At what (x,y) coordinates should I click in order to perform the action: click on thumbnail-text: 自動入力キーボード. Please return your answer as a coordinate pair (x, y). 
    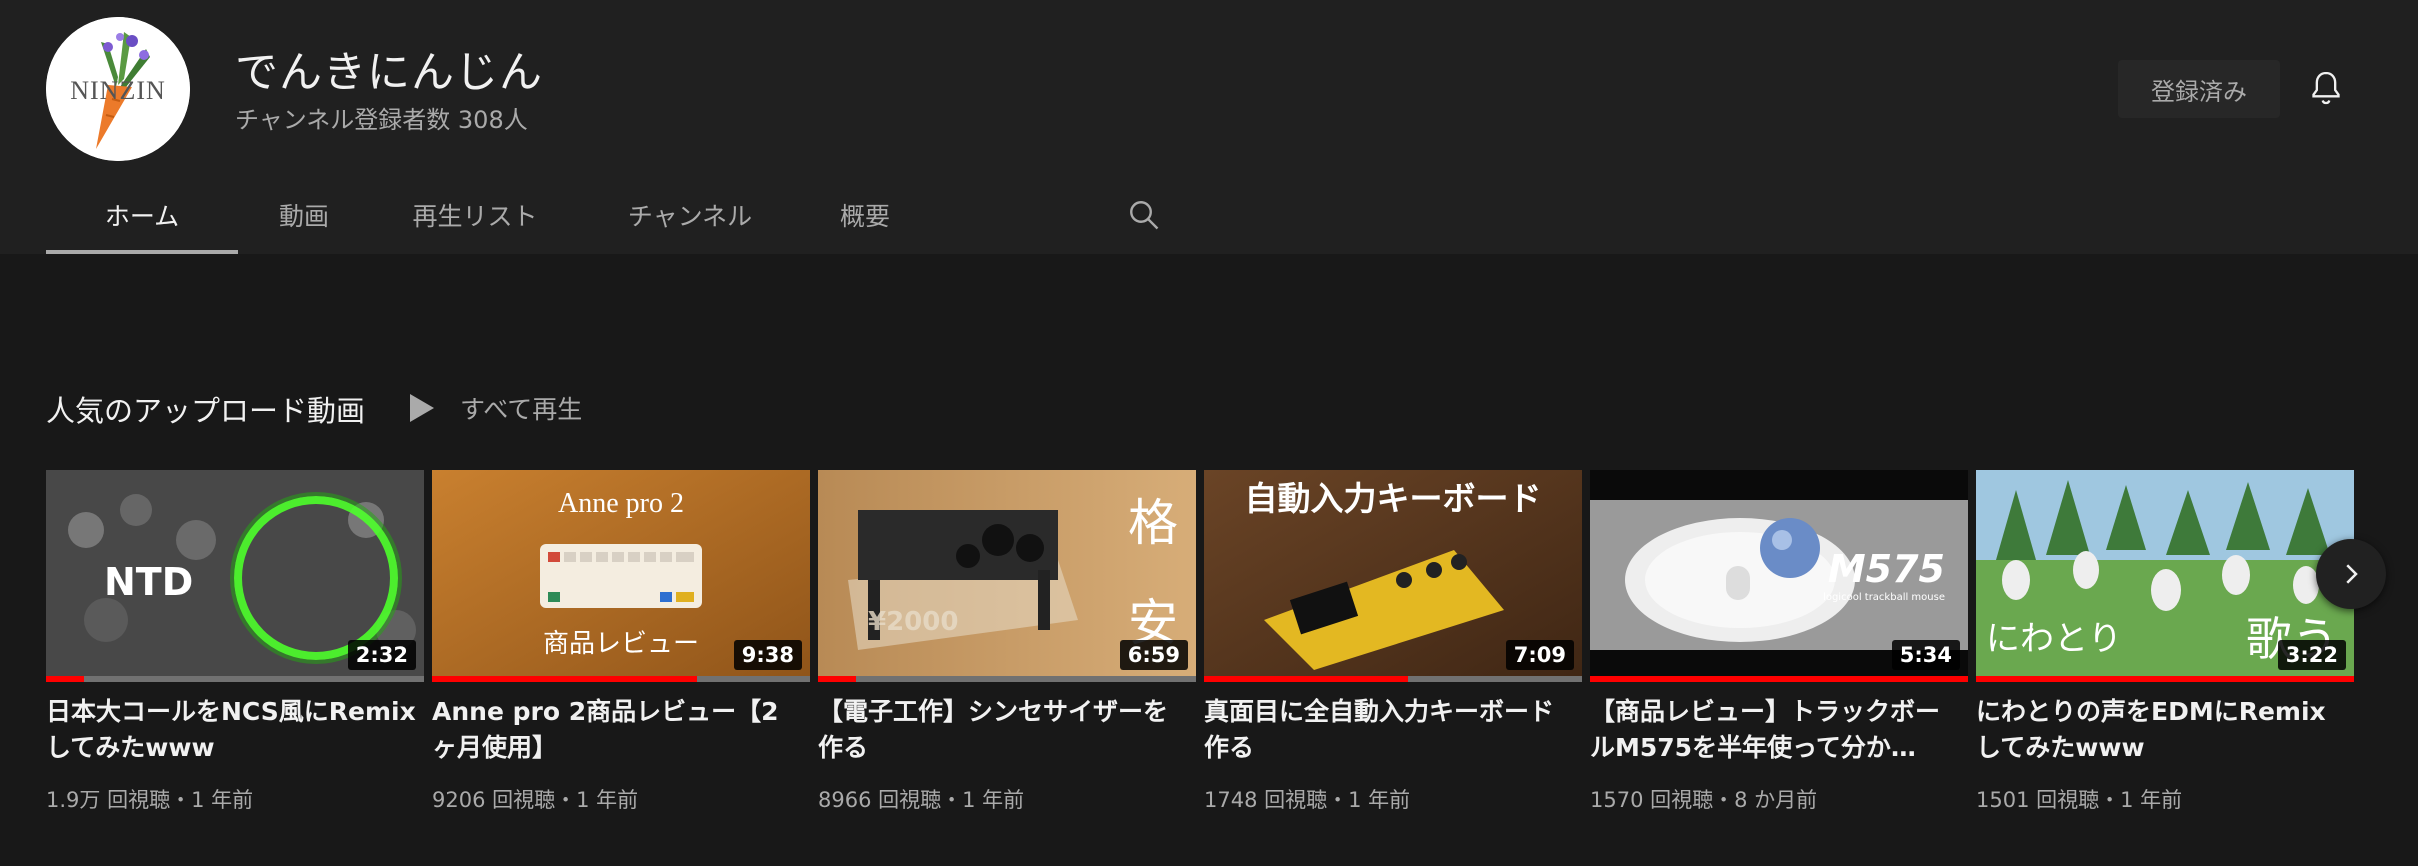
    Looking at the image, I should click on (1393, 498).